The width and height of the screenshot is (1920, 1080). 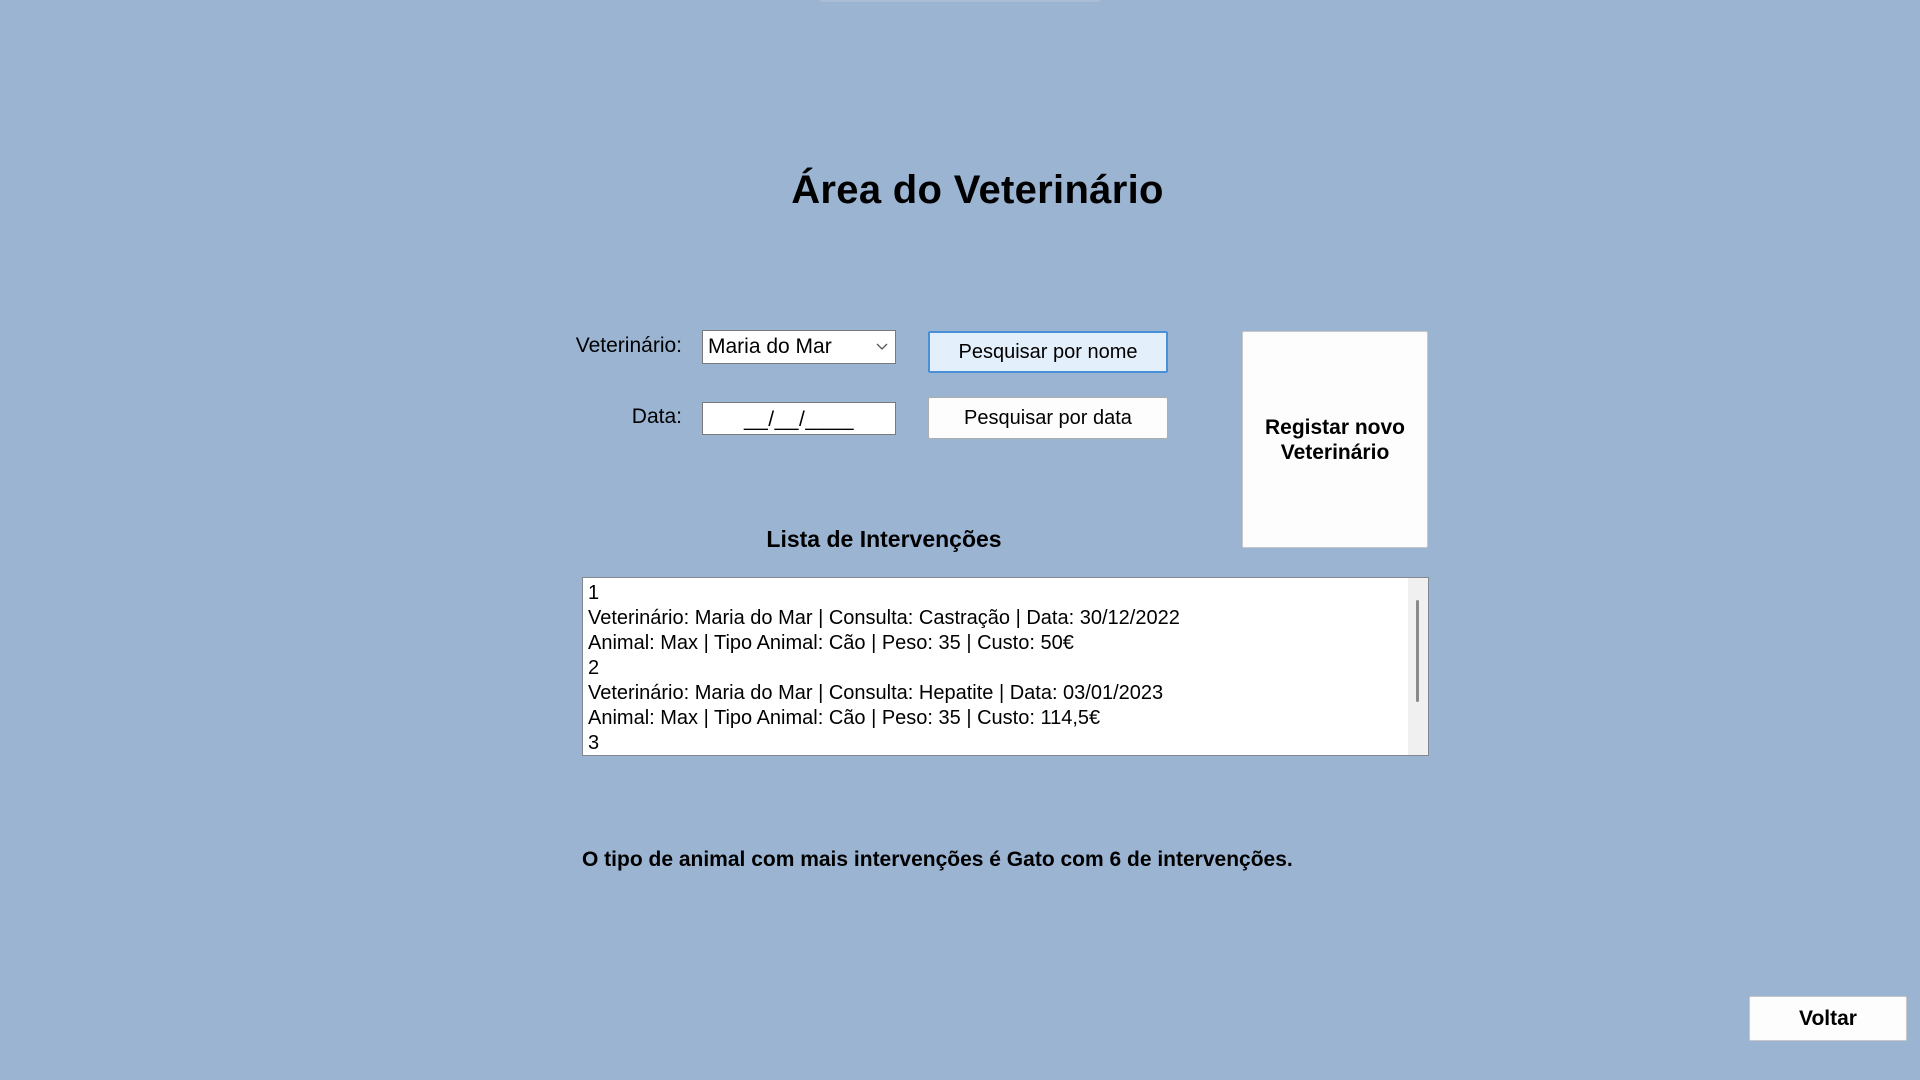 What do you see at coordinates (1417, 651) in the screenshot?
I see `list-scrollbar-thumb` at bounding box center [1417, 651].